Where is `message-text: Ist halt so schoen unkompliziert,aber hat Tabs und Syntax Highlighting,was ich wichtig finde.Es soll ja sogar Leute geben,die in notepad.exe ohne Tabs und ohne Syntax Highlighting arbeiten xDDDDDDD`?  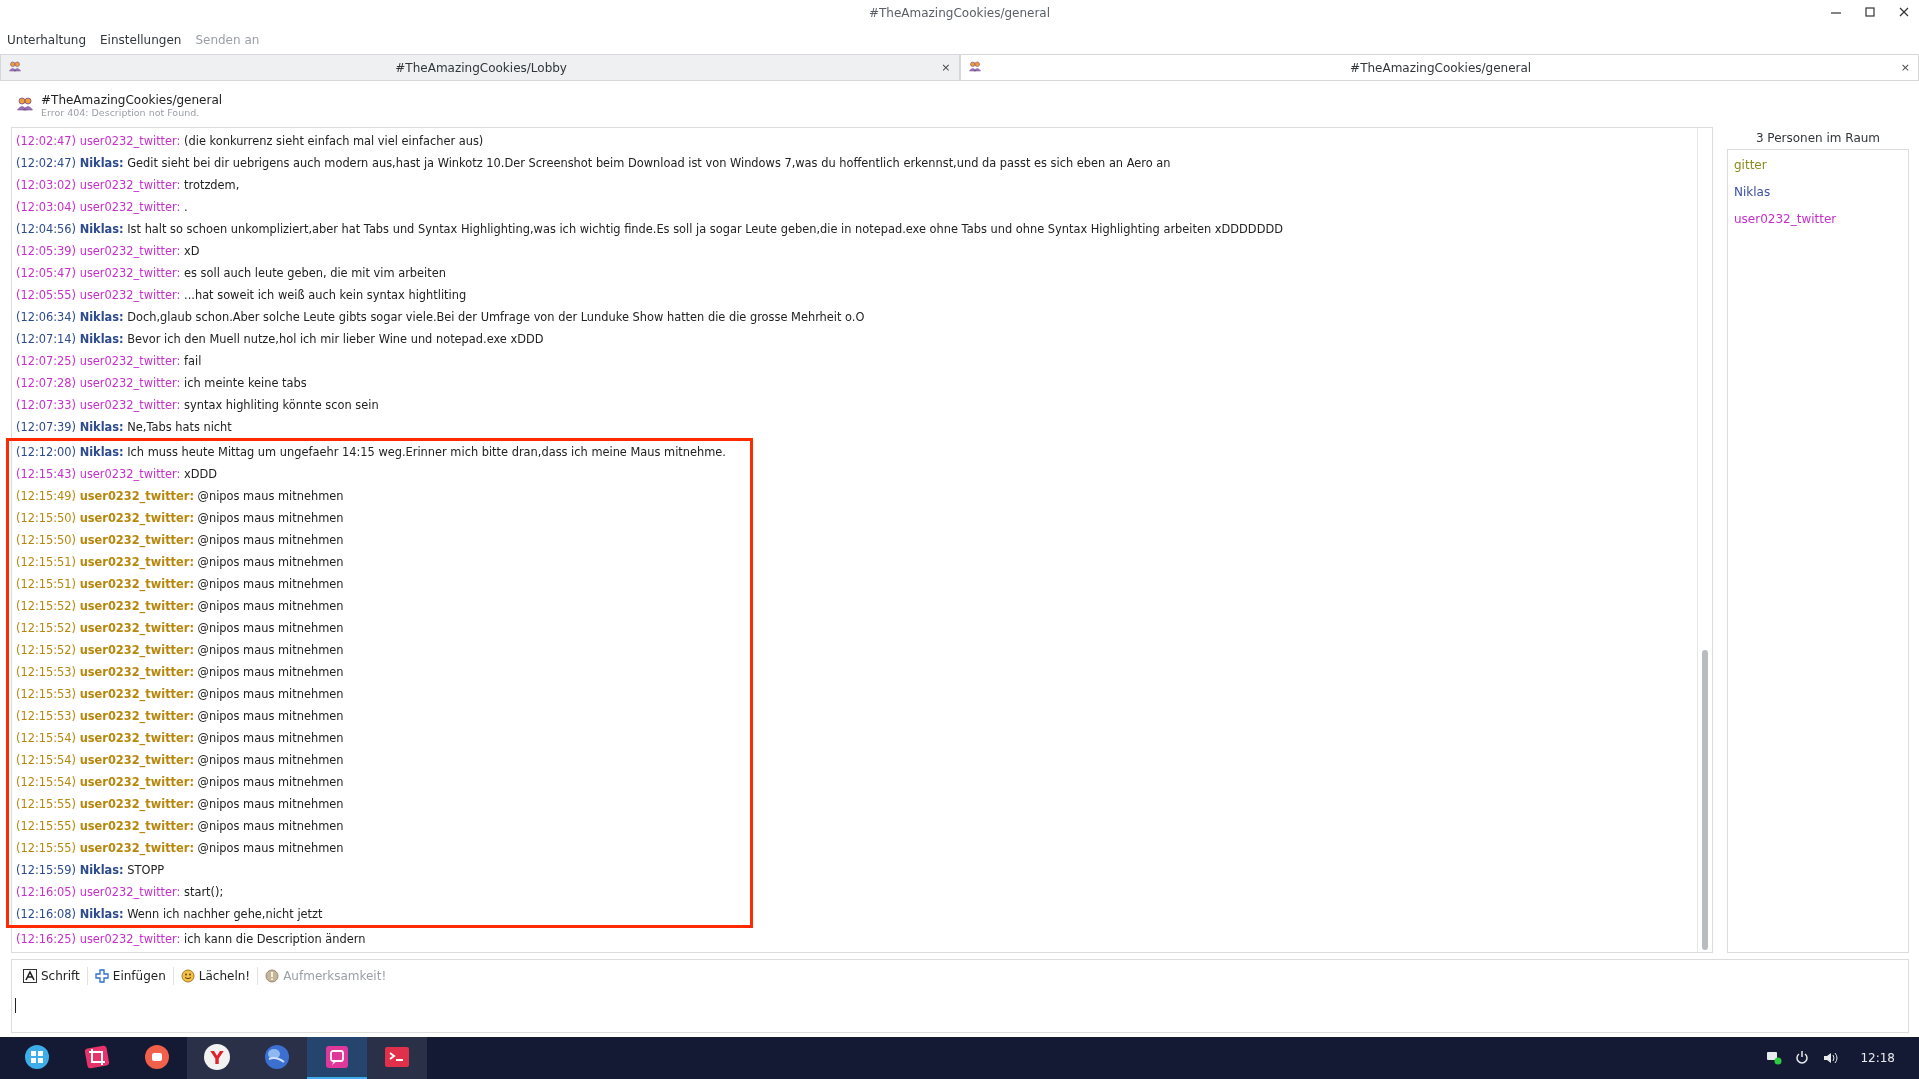 message-text: Ist halt so schoen unkompliziert,aber hat Tabs und Syntax Highlighting,was ich wichtig finde.Es soll ja sogar Leute geben,die in notepad.exe ohne Tabs und ohne Syntax Highlighting arbeiten xDDDDDDD is located at coordinates (705, 229).